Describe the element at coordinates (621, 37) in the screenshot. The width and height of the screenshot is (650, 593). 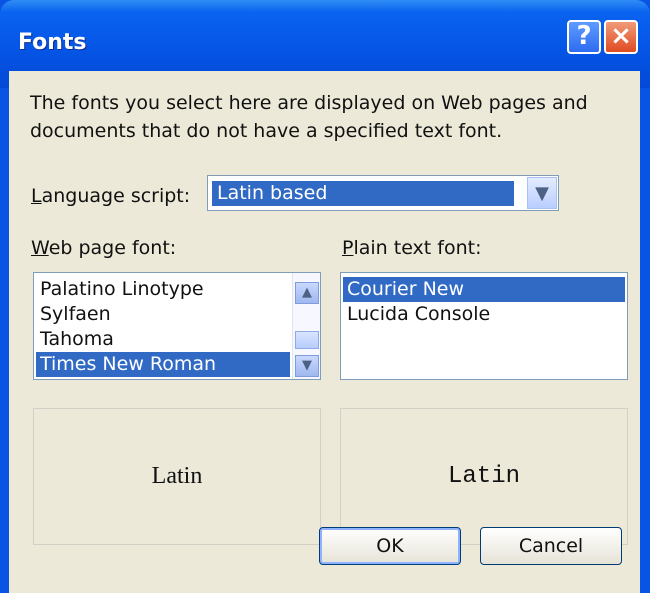
I see `close-button: ×` at that location.